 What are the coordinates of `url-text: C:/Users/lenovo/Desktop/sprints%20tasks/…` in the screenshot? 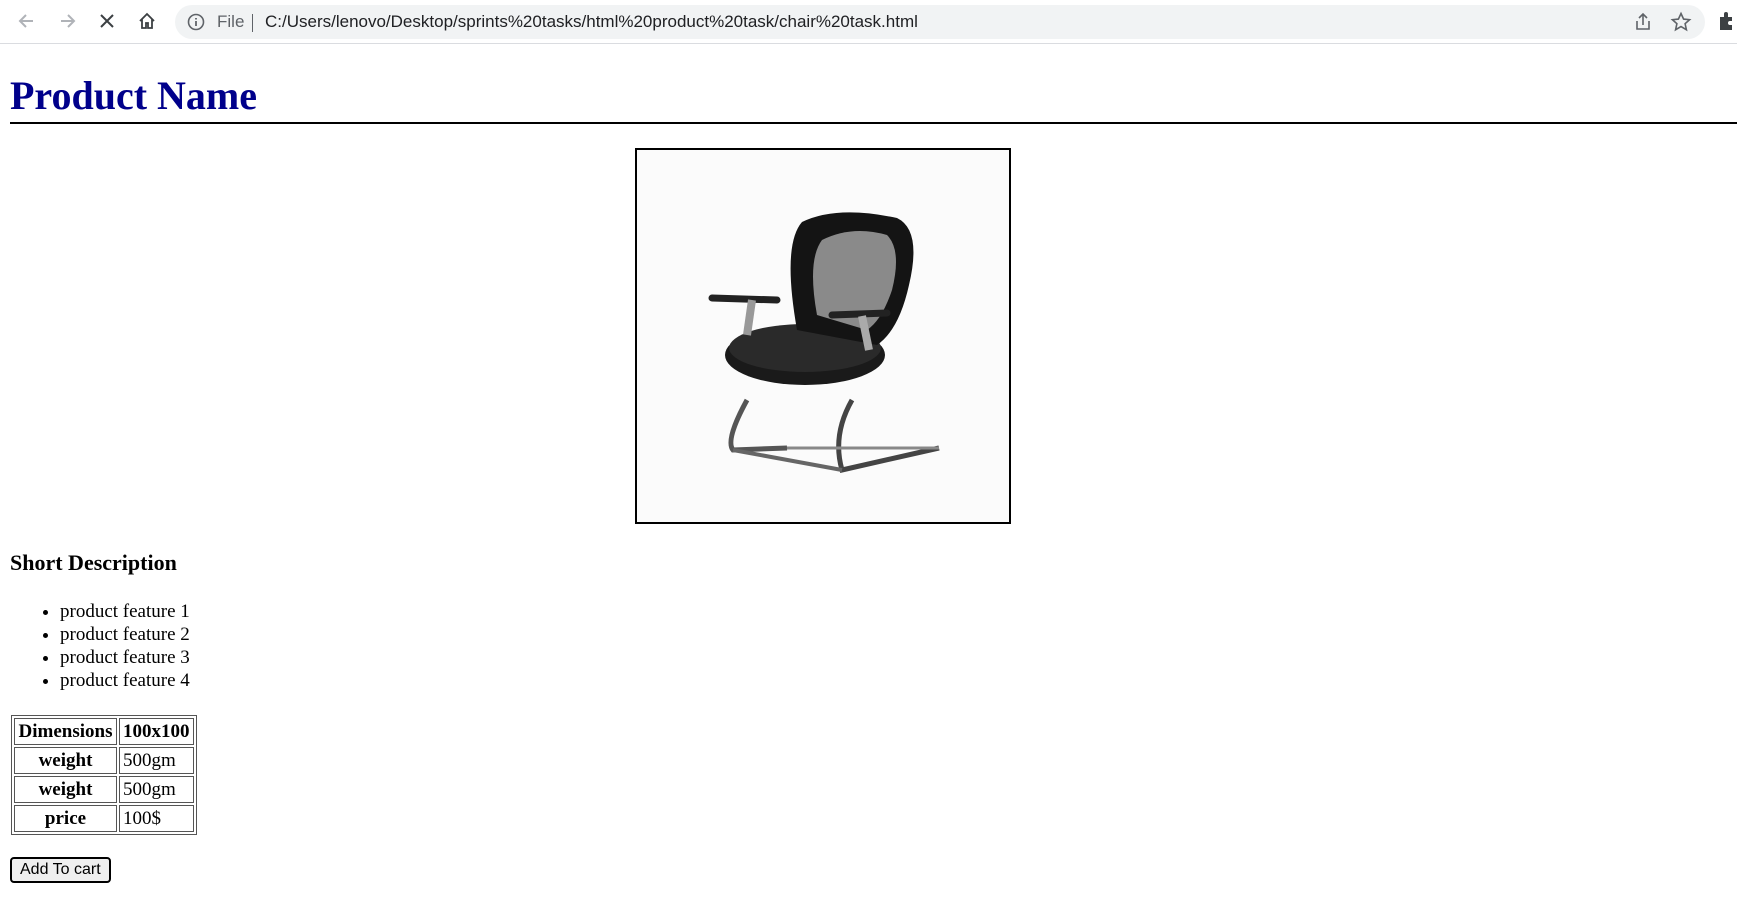 It's located at (591, 22).